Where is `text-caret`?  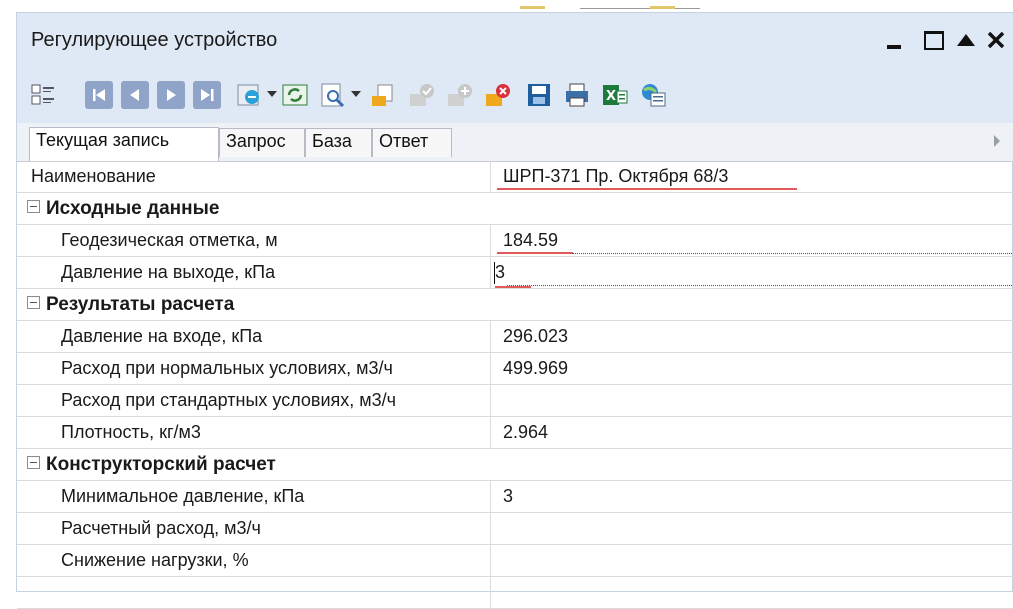 text-caret is located at coordinates (494, 273).